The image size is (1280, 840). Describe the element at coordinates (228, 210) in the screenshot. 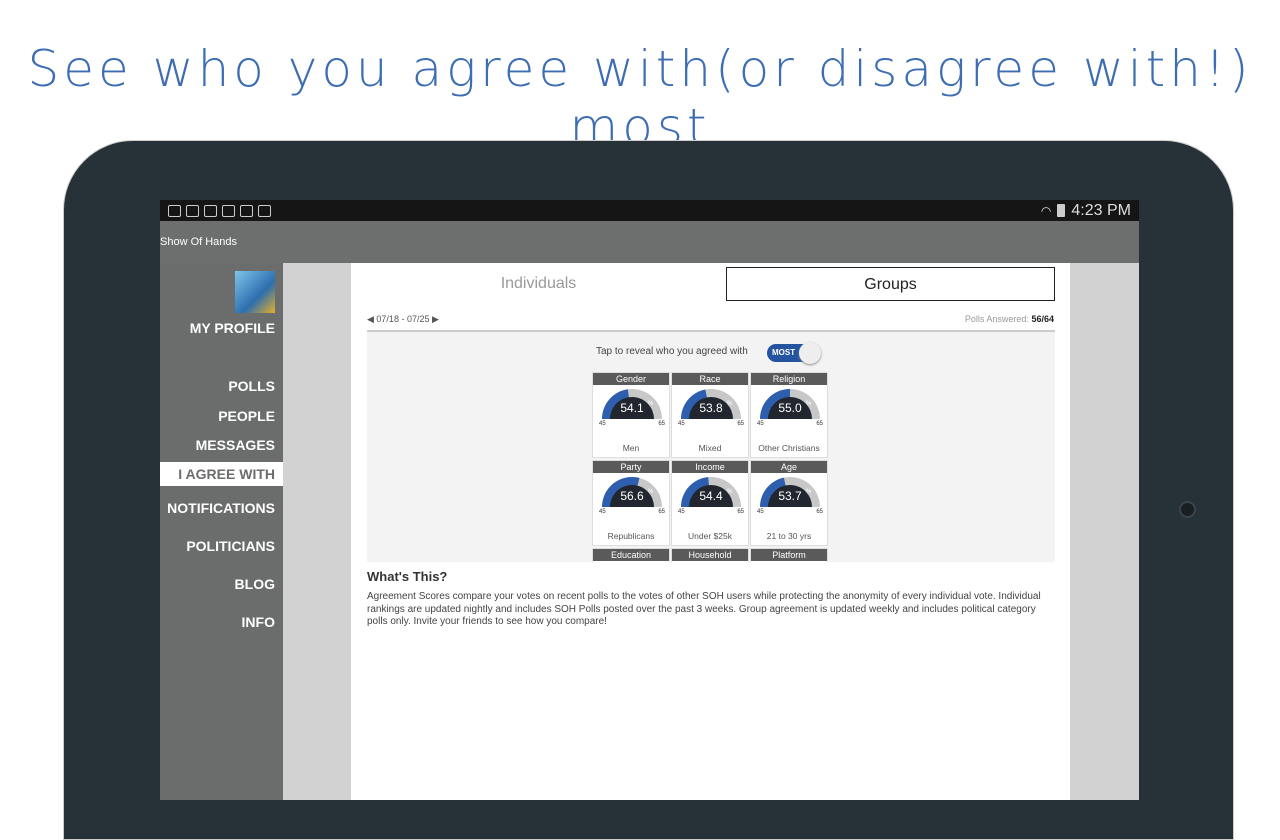

I see `mail-icon` at that location.